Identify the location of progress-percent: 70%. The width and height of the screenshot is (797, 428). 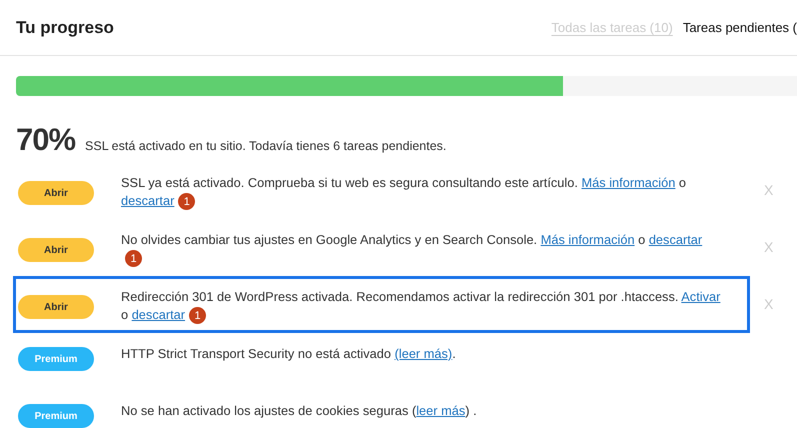
(46, 140).